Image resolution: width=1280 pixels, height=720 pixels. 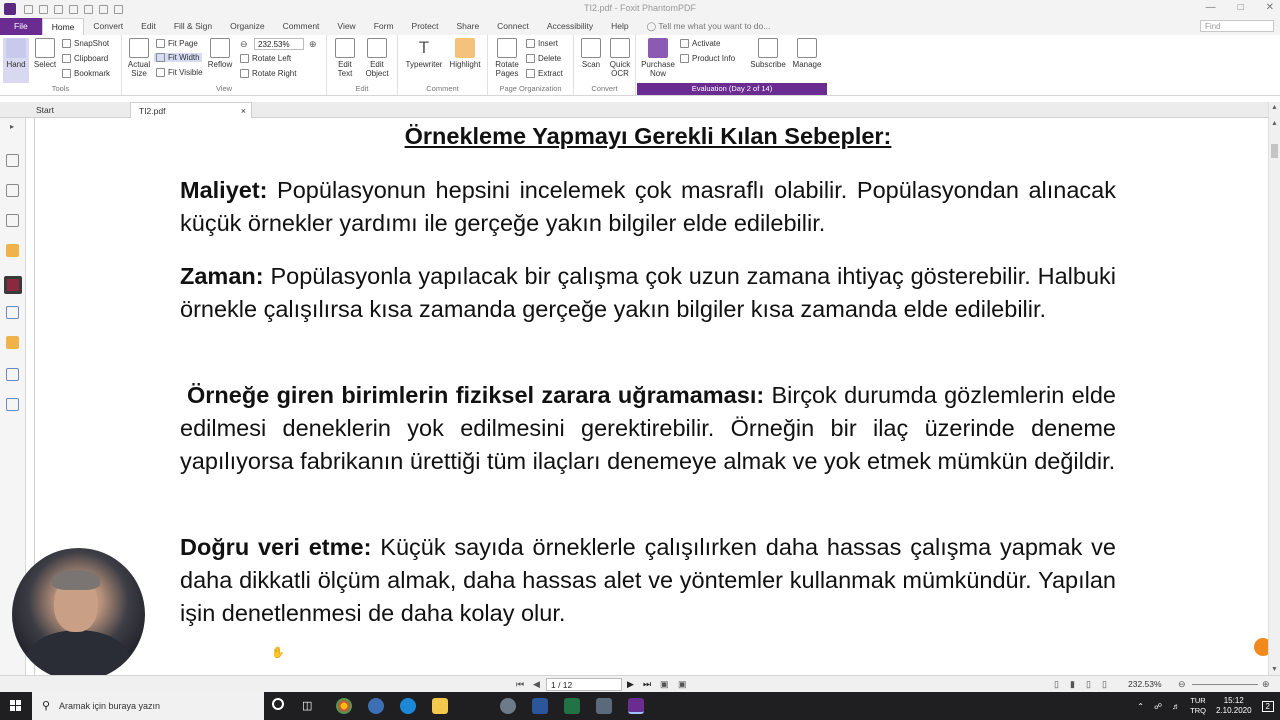 What do you see at coordinates (424, 53) in the screenshot?
I see `typewriter-button: T Typewriter` at bounding box center [424, 53].